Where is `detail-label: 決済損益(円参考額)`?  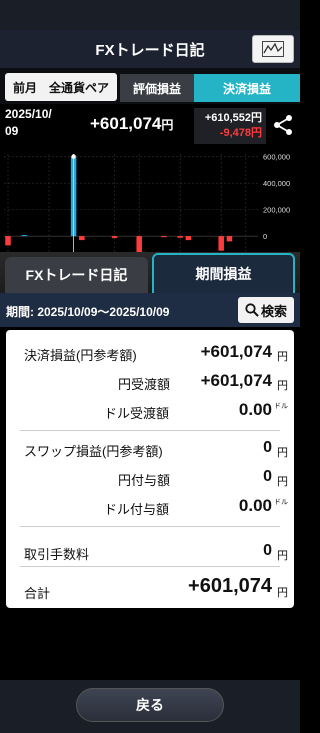 detail-label: 決済損益(円参考額) is located at coordinates (80, 355).